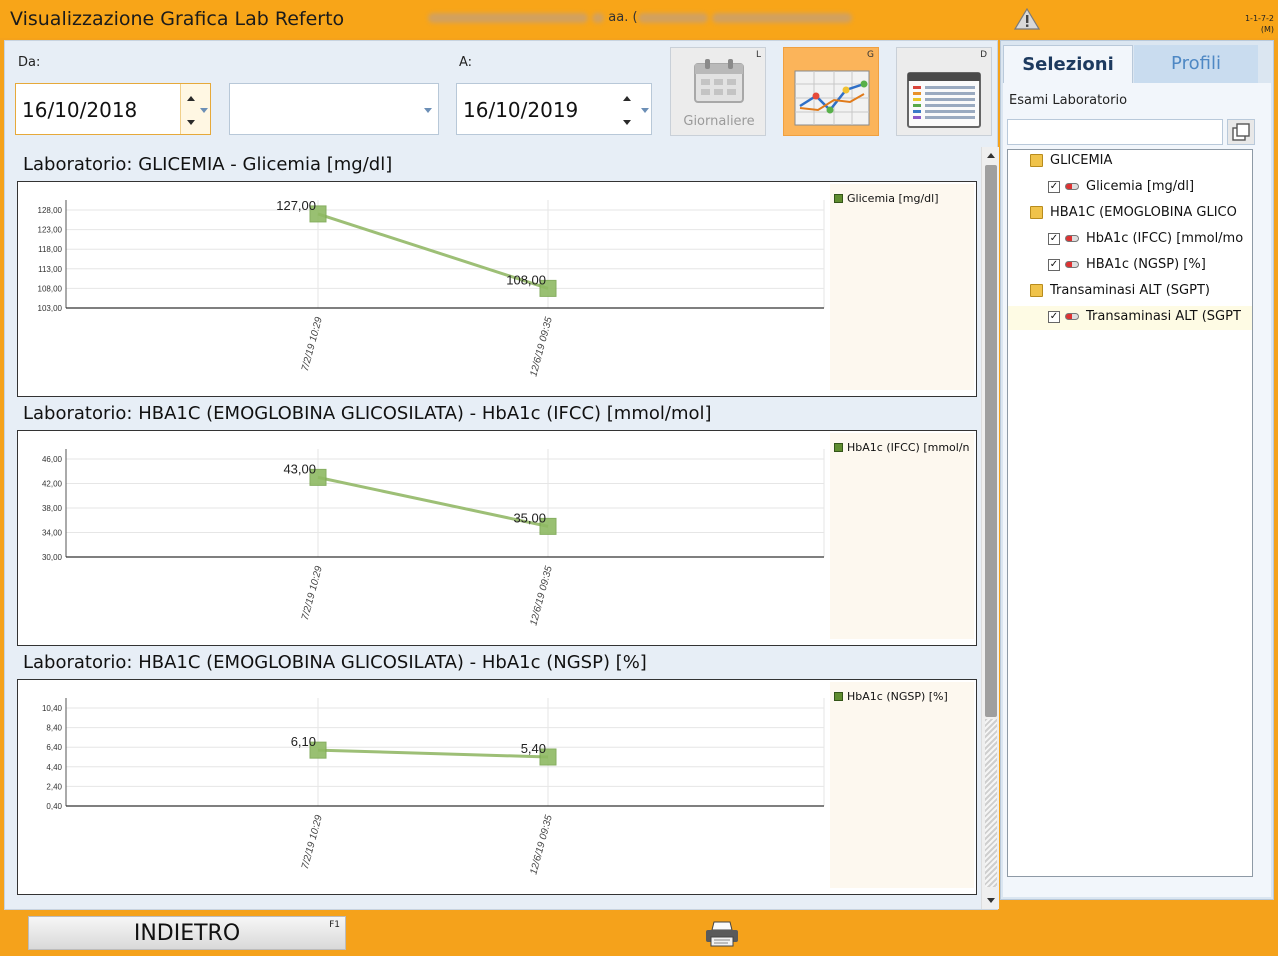 The height and width of the screenshot is (956, 1278). I want to click on from-date-up-arrow, so click(191, 98).